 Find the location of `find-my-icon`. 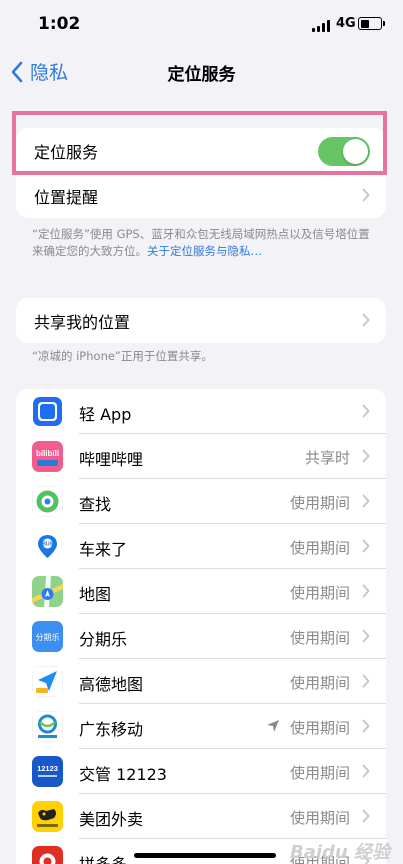

find-my-icon is located at coordinates (47, 501).